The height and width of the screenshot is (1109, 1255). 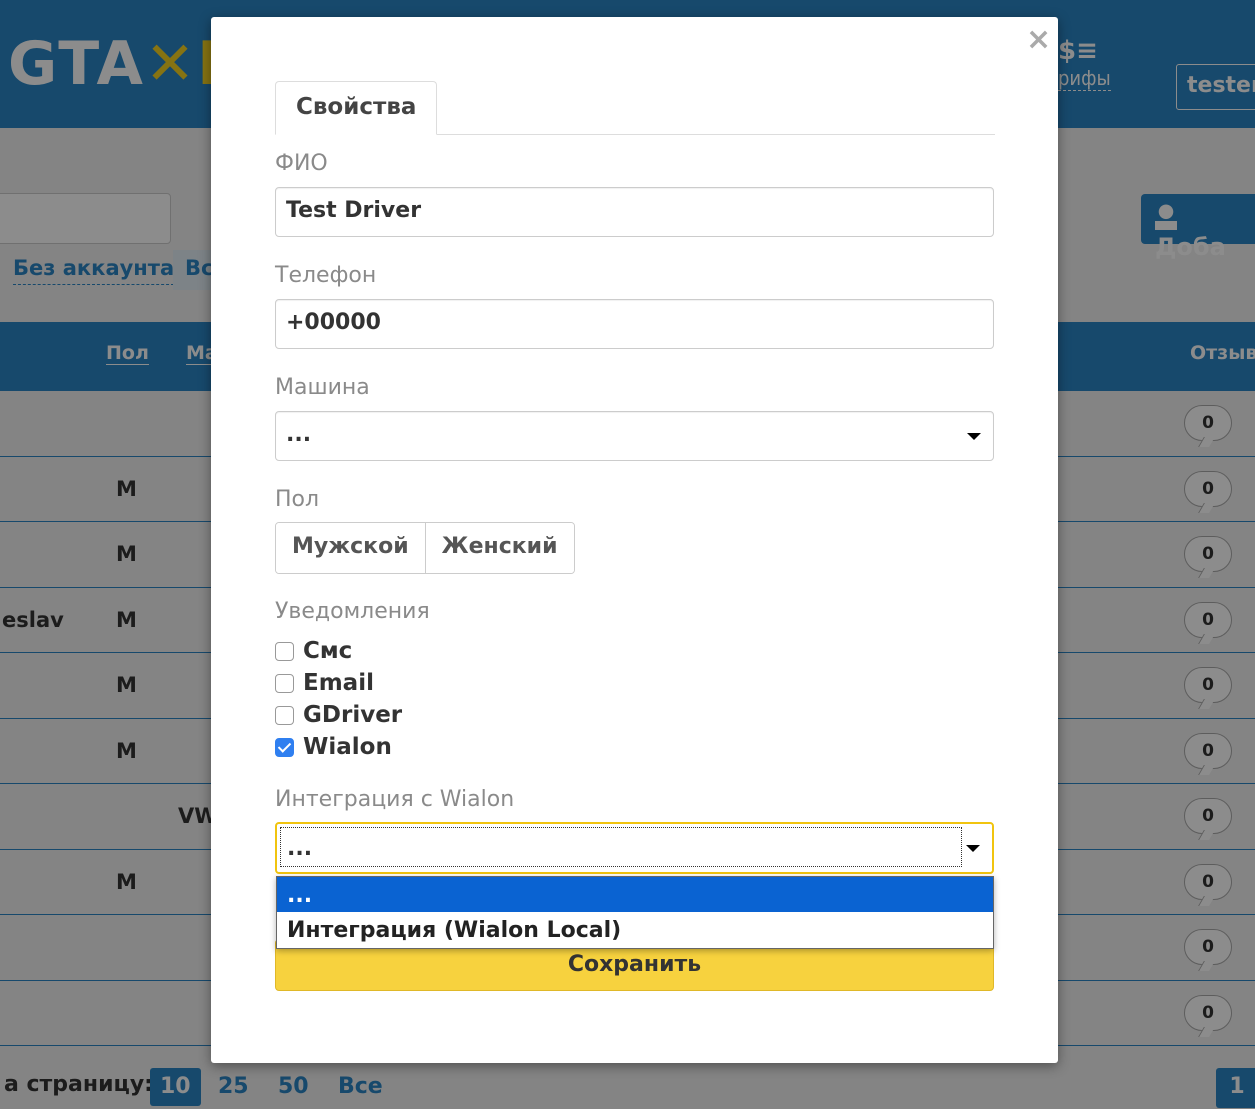 I want to click on wialon-integration-dropdown: ... Интеграция (Wialon Local), so click(x=635, y=912).